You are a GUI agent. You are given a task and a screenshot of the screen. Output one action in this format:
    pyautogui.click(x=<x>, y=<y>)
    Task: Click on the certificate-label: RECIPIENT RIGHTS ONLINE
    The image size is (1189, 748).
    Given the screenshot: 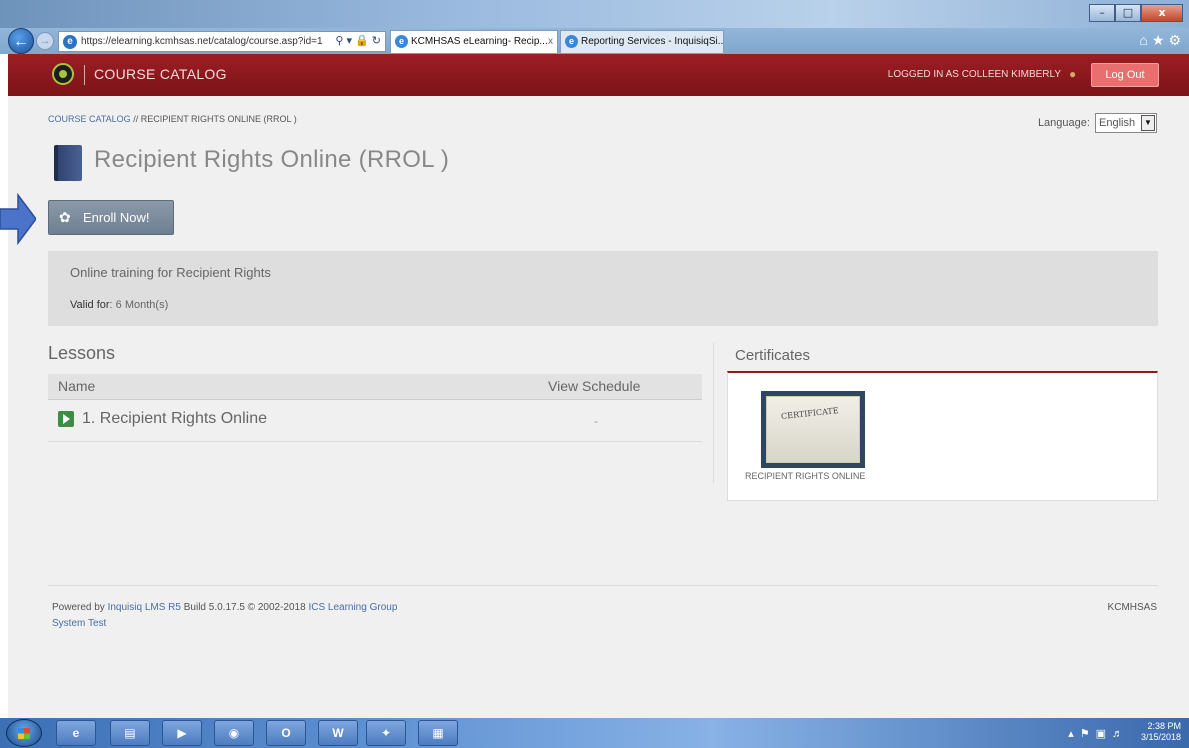 What is the action you would take?
    pyautogui.click(x=805, y=476)
    